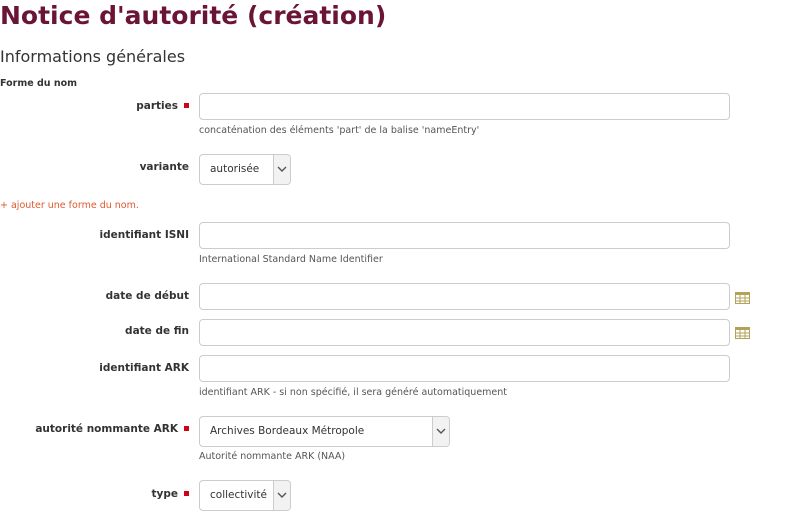 The height and width of the screenshot is (518, 792). Describe the element at coordinates (272, 456) in the screenshot. I see `autorite-ark-help: Autorité nommante ARK (NAA)` at that location.